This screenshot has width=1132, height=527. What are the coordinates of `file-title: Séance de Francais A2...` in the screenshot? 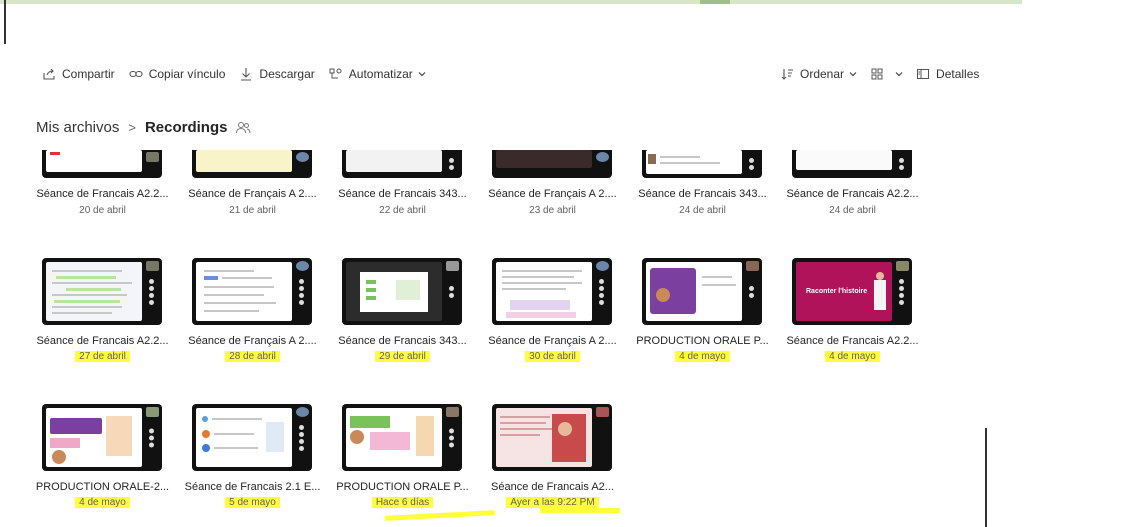 It's located at (552, 487).